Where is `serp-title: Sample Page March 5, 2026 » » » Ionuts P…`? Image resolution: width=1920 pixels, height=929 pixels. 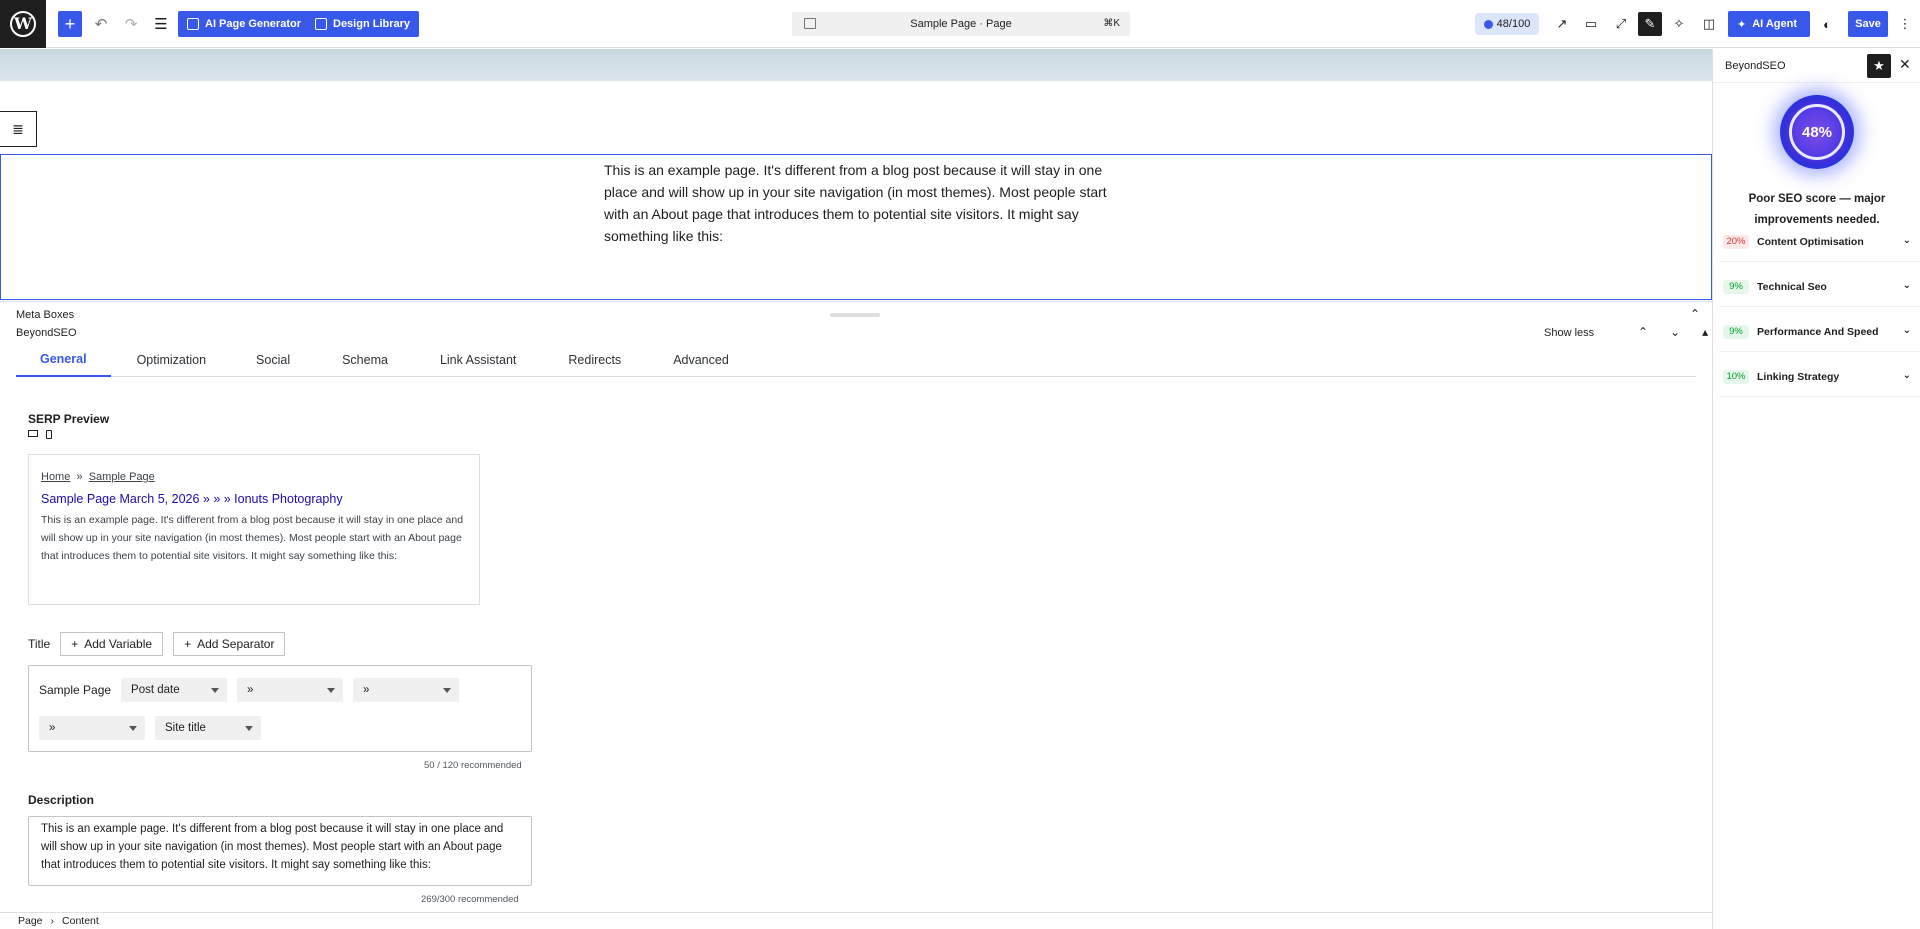
serp-title: Sample Page March 5, 2026 » » » Ionuts P… is located at coordinates (192, 499).